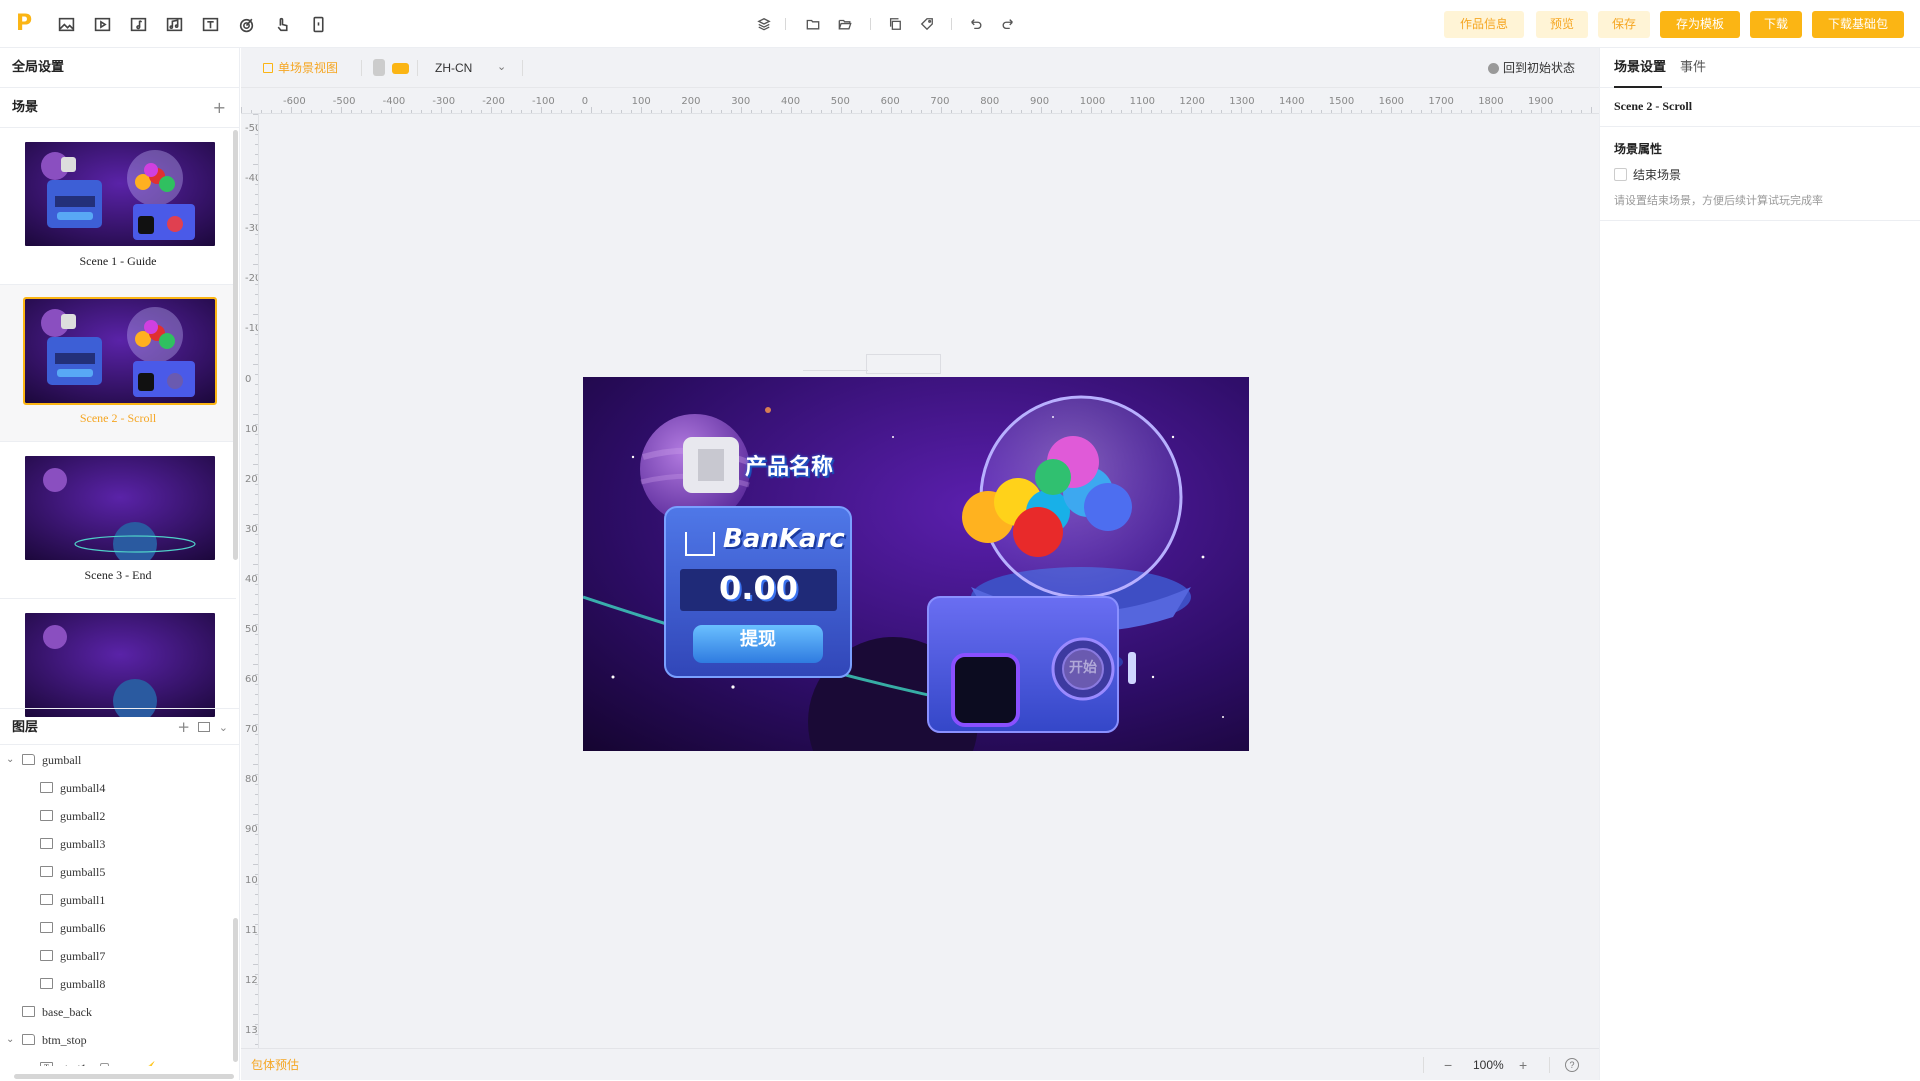  What do you see at coordinates (118, 984) in the screenshot?
I see `layer-item: gumball8` at bounding box center [118, 984].